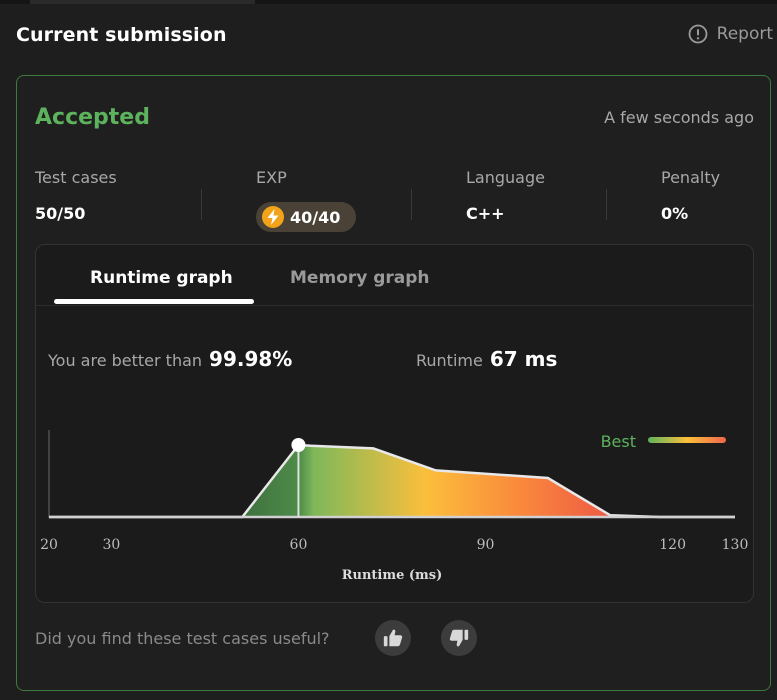 The height and width of the screenshot is (700, 777). Describe the element at coordinates (735, 545) in the screenshot. I see `x-tick-label: 130` at that location.